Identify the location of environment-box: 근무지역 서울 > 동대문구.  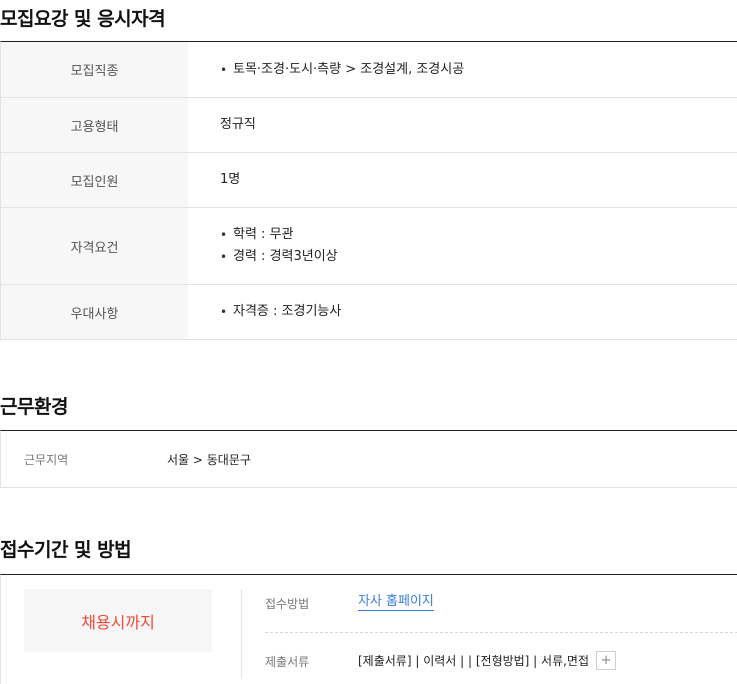
(368, 459).